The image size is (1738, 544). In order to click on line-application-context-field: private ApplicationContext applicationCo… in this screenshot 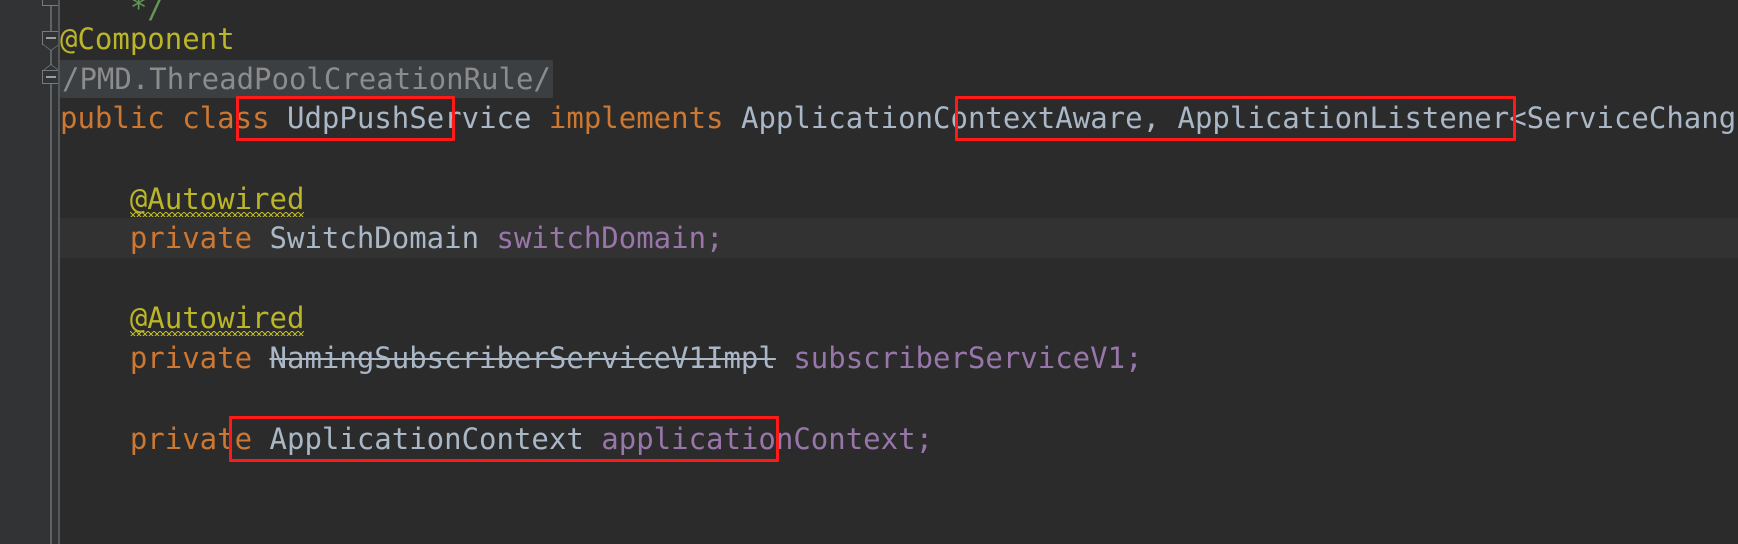, I will do `click(899, 439)`.